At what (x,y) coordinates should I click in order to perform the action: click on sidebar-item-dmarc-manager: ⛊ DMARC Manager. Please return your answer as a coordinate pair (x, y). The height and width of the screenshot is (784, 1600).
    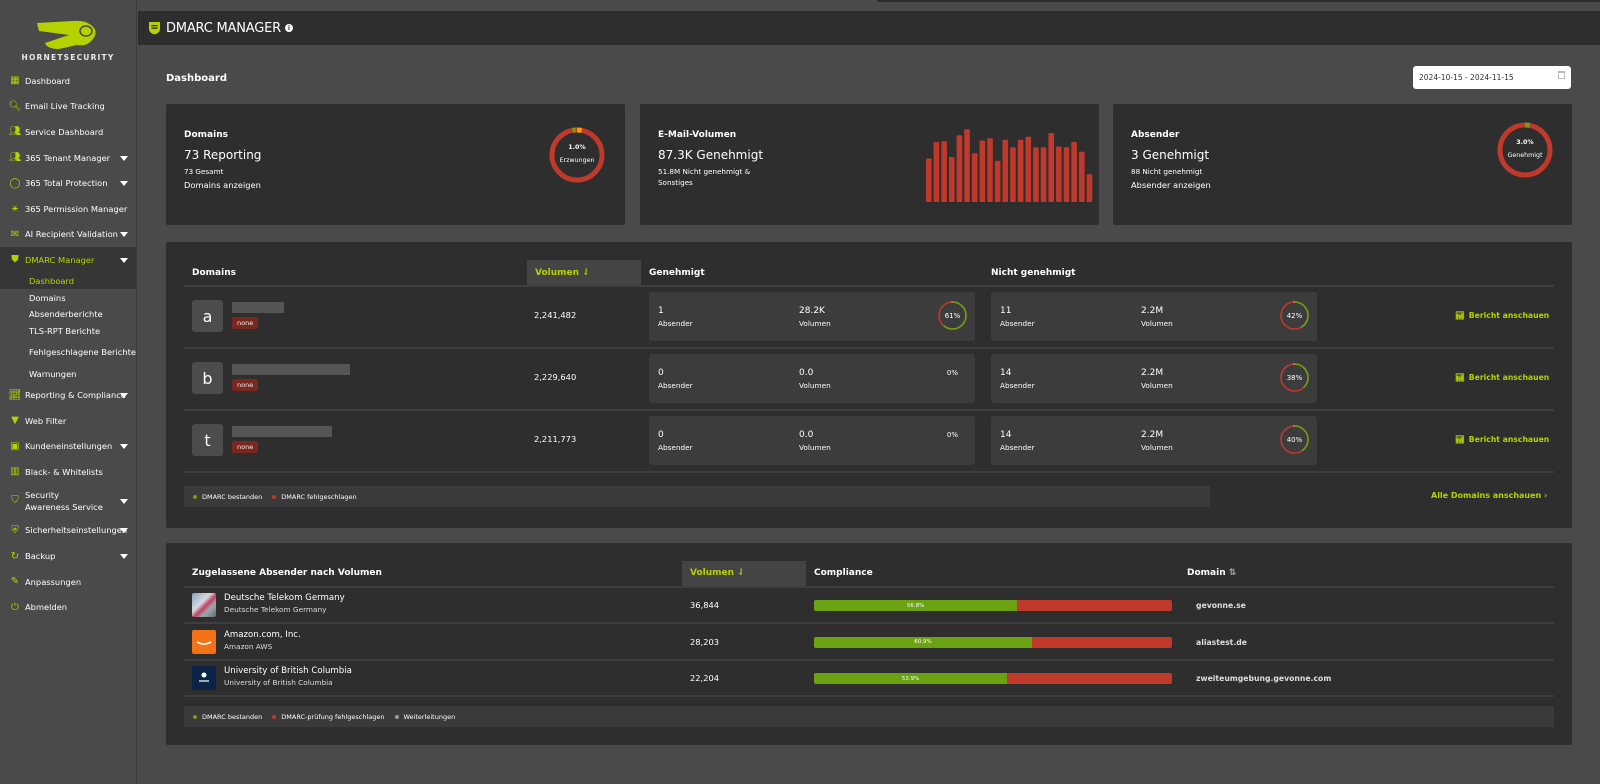
    Looking at the image, I should click on (68, 260).